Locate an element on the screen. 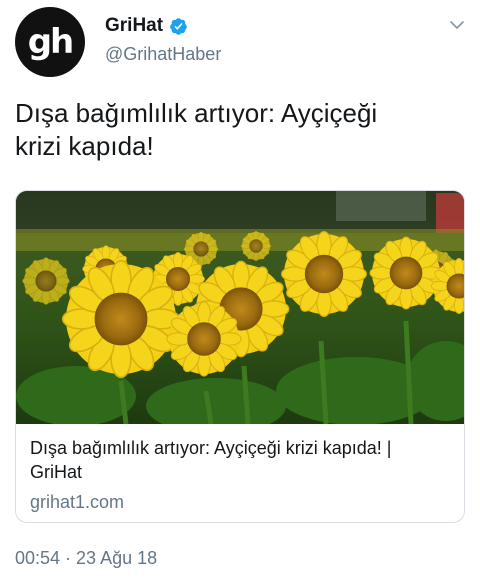 This screenshot has width=480, height=582. tweet-timestamp: 00:54 · 23 Ağu 18 is located at coordinates (86, 558).